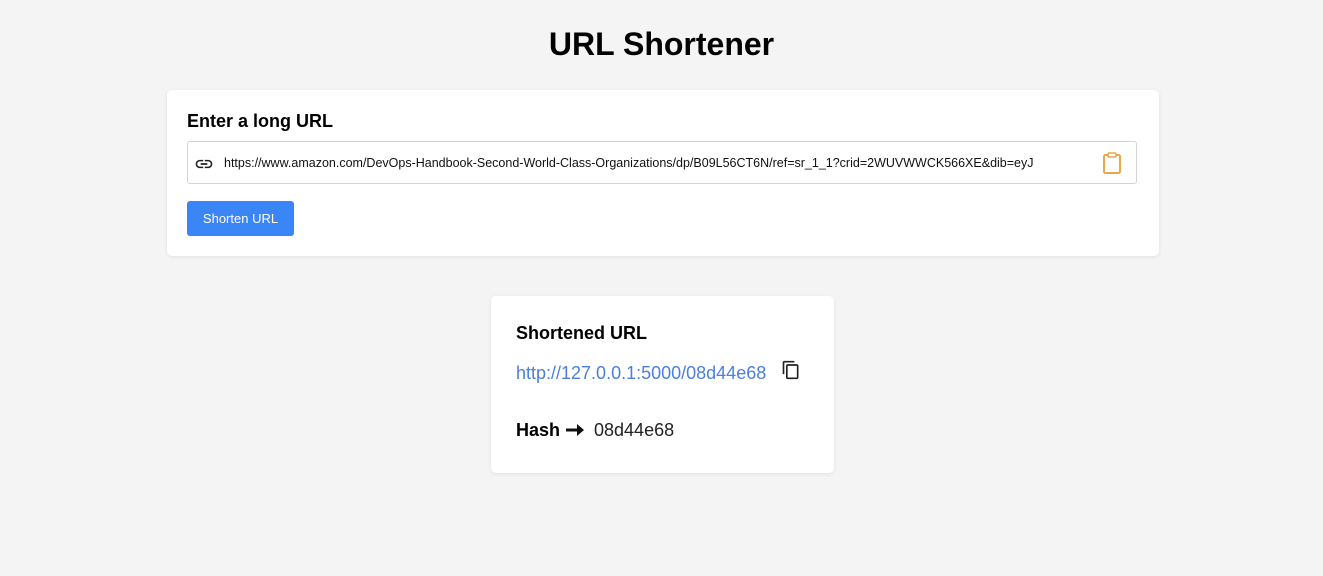 Image resolution: width=1323 pixels, height=576 pixels. What do you see at coordinates (260, 121) in the screenshot?
I see `input-card-heading: Enter a long URL` at bounding box center [260, 121].